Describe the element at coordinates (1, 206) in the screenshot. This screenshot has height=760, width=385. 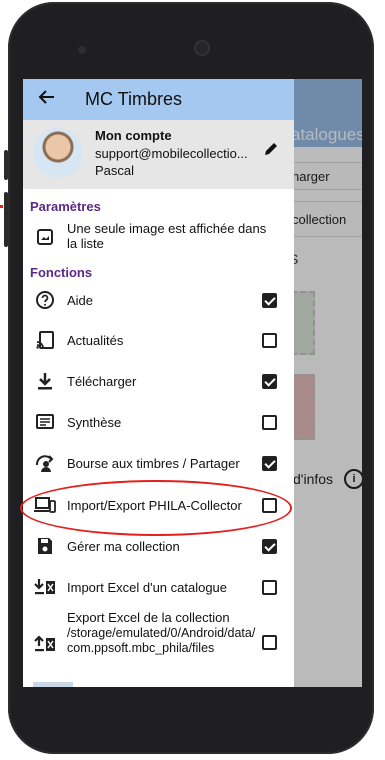
I see `red-annotation-mark` at that location.